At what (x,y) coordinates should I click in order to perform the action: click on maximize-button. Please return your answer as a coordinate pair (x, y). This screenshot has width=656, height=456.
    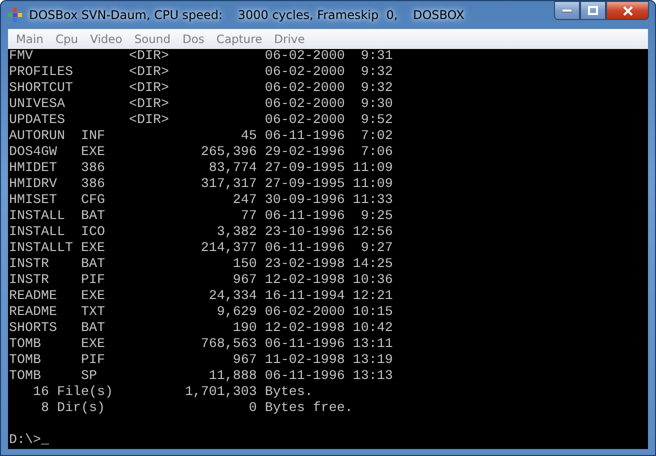
    Looking at the image, I should click on (593, 10).